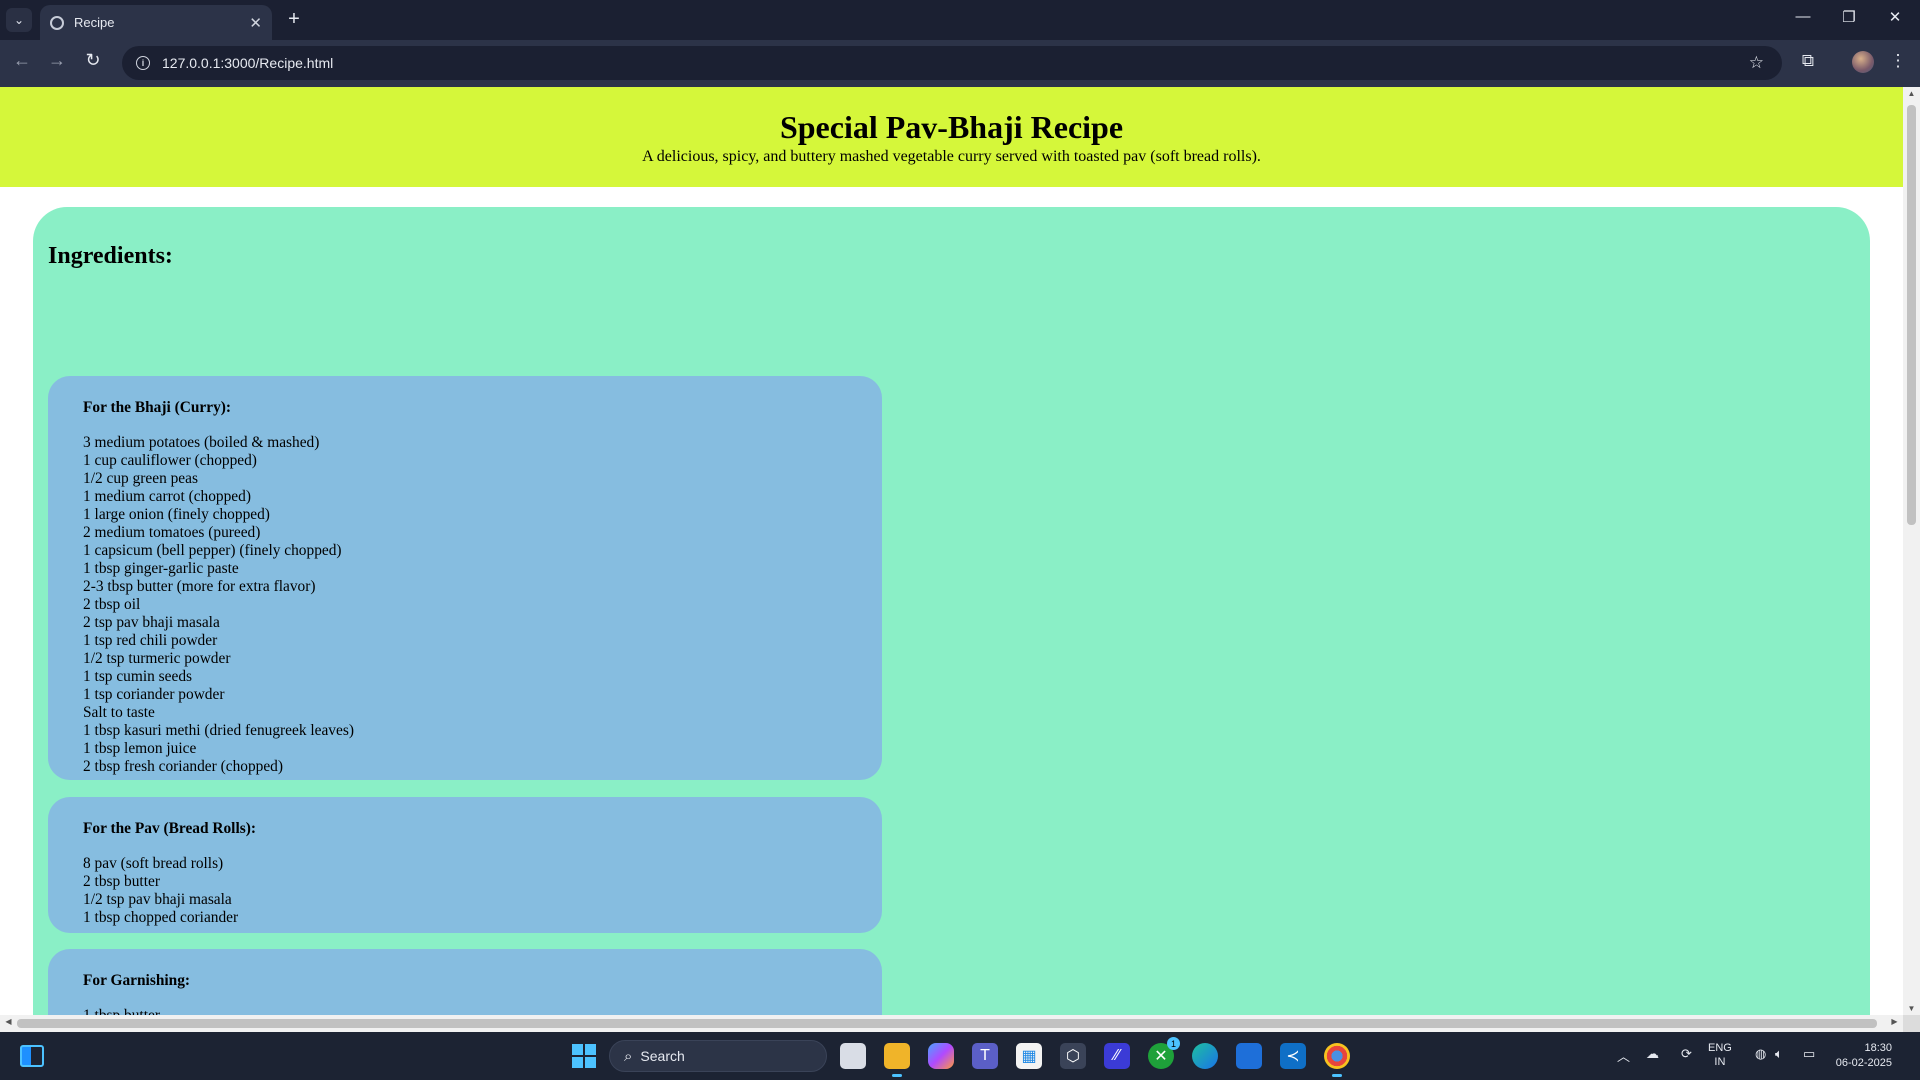 The image size is (1920, 1080). What do you see at coordinates (1029, 1056) in the screenshot?
I see `store-icon: ▦` at bounding box center [1029, 1056].